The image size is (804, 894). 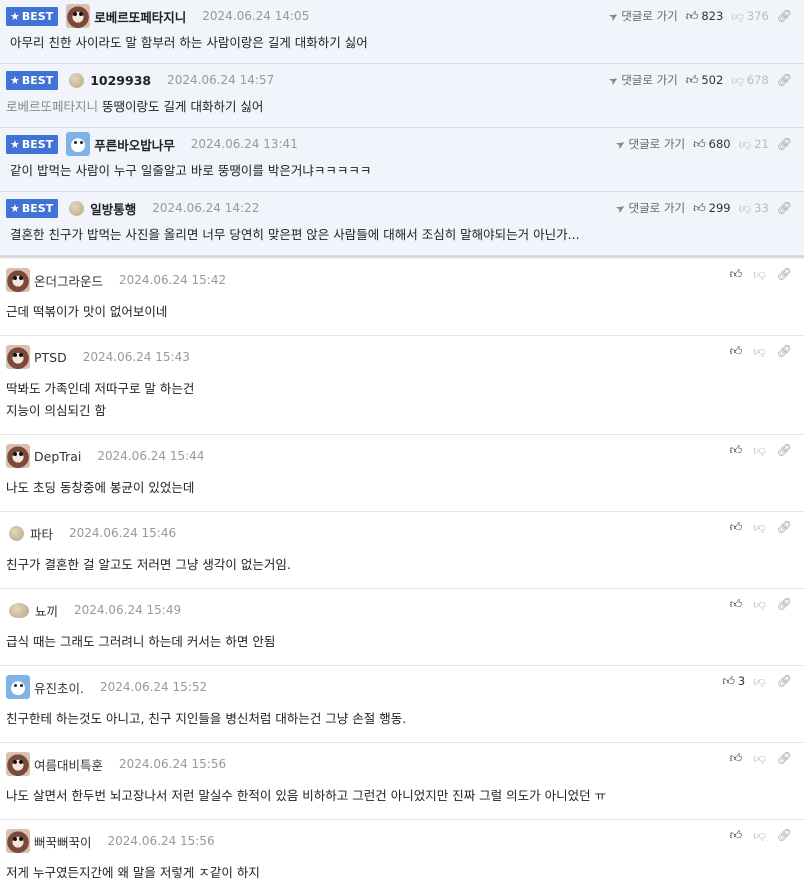 What do you see at coordinates (41, 533) in the screenshot?
I see `comment-author: 파타` at bounding box center [41, 533].